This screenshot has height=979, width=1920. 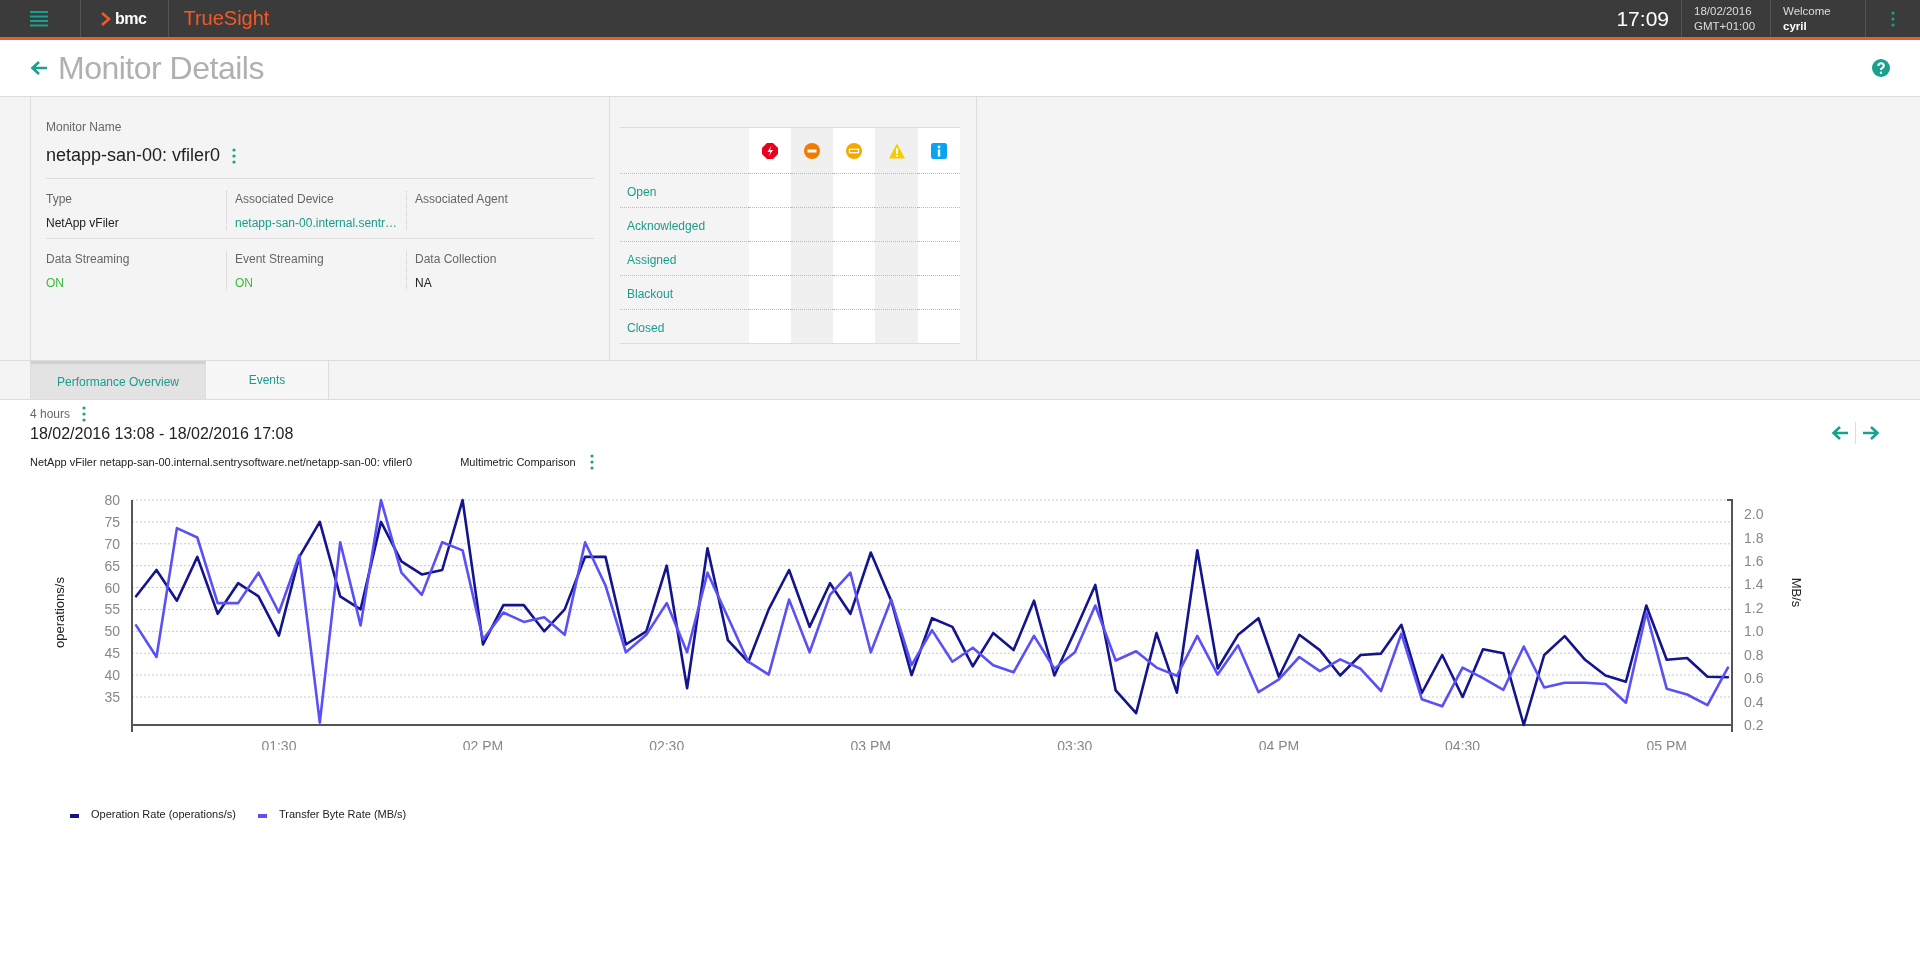 I want to click on help-icon, so click(x=1881, y=68).